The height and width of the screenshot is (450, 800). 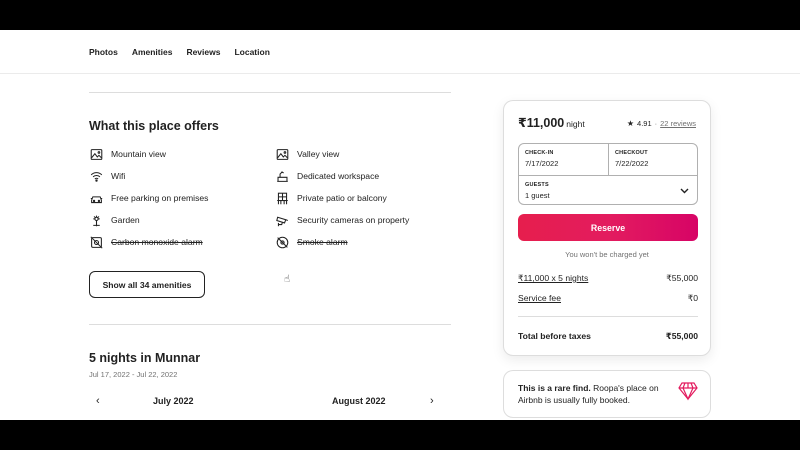 I want to click on valley-view-icon, so click(x=282, y=154).